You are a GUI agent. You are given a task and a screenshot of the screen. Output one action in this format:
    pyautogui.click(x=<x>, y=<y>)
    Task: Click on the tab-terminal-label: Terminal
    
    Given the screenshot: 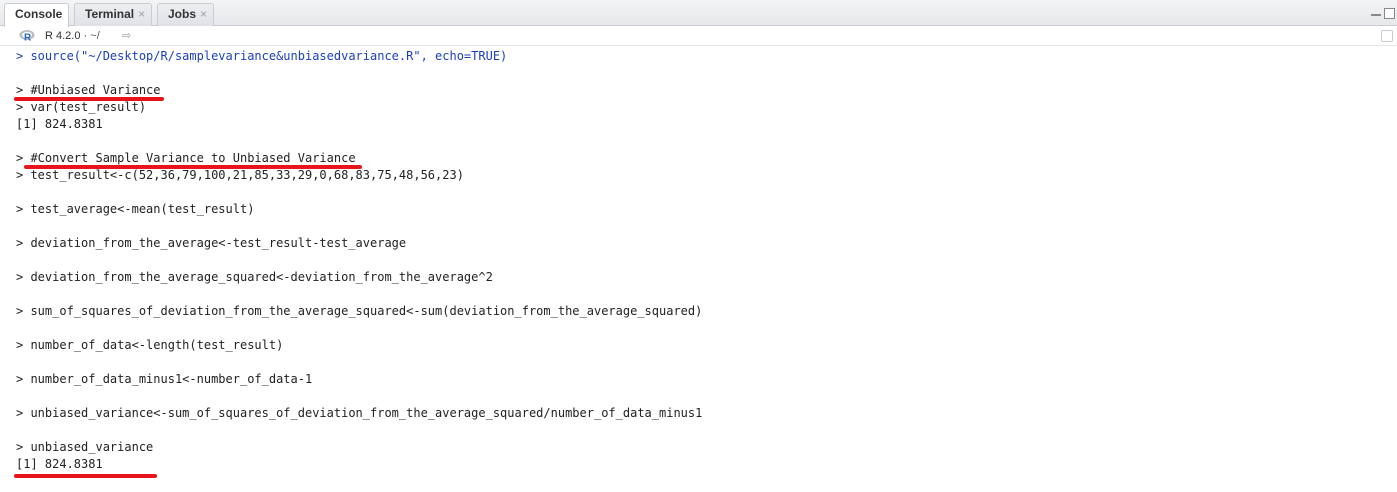 What is the action you would take?
    pyautogui.click(x=110, y=14)
    